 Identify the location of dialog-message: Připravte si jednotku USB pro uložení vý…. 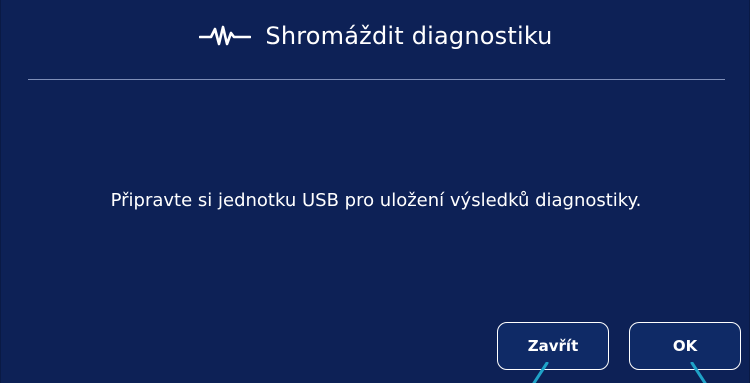
(376, 200).